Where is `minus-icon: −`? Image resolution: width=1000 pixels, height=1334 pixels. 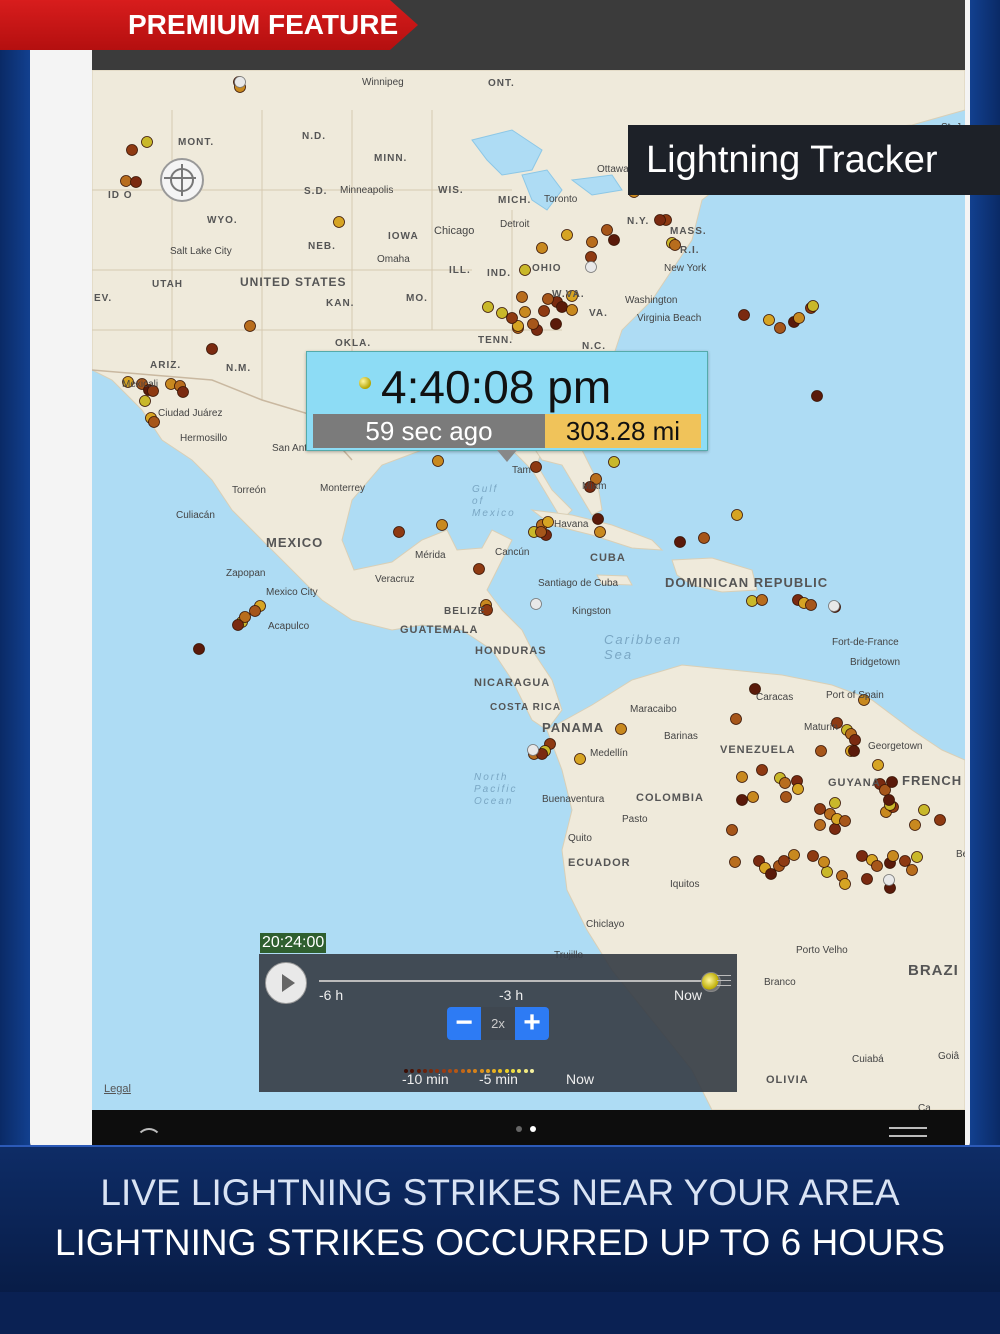
minus-icon: − is located at coordinates (464, 1023).